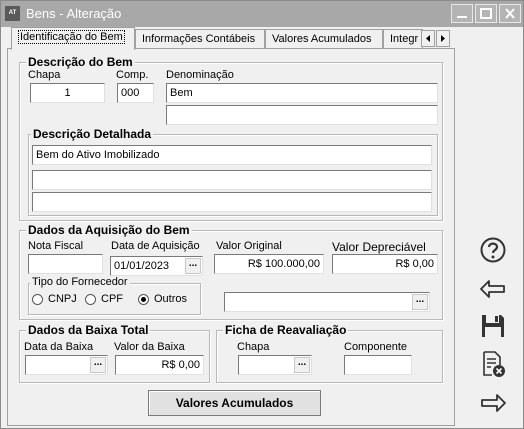  What do you see at coordinates (80, 62) in the screenshot?
I see `descricao-title: Descrição do Bem` at bounding box center [80, 62].